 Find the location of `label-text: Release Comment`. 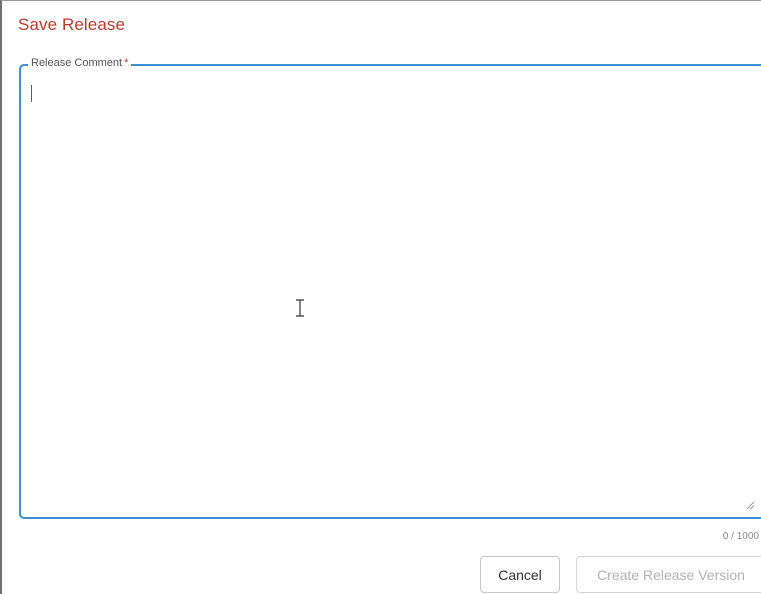

label-text: Release Comment is located at coordinates (77, 63).